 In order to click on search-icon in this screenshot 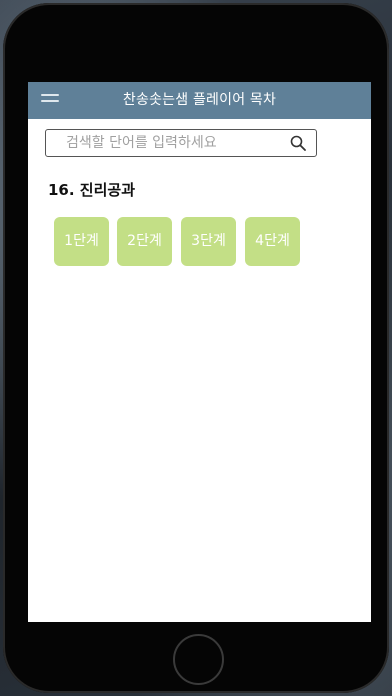, I will do `click(298, 143)`.